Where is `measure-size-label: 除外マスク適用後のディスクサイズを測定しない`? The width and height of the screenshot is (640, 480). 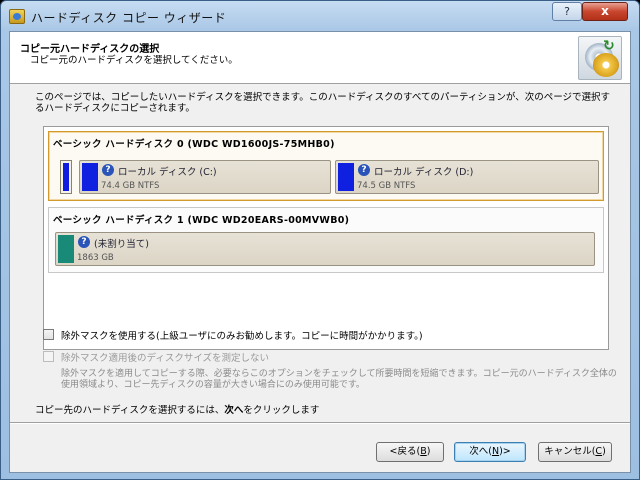
measure-size-label: 除外マスク適用後のディスクサイズを測定しない is located at coordinates (165, 358).